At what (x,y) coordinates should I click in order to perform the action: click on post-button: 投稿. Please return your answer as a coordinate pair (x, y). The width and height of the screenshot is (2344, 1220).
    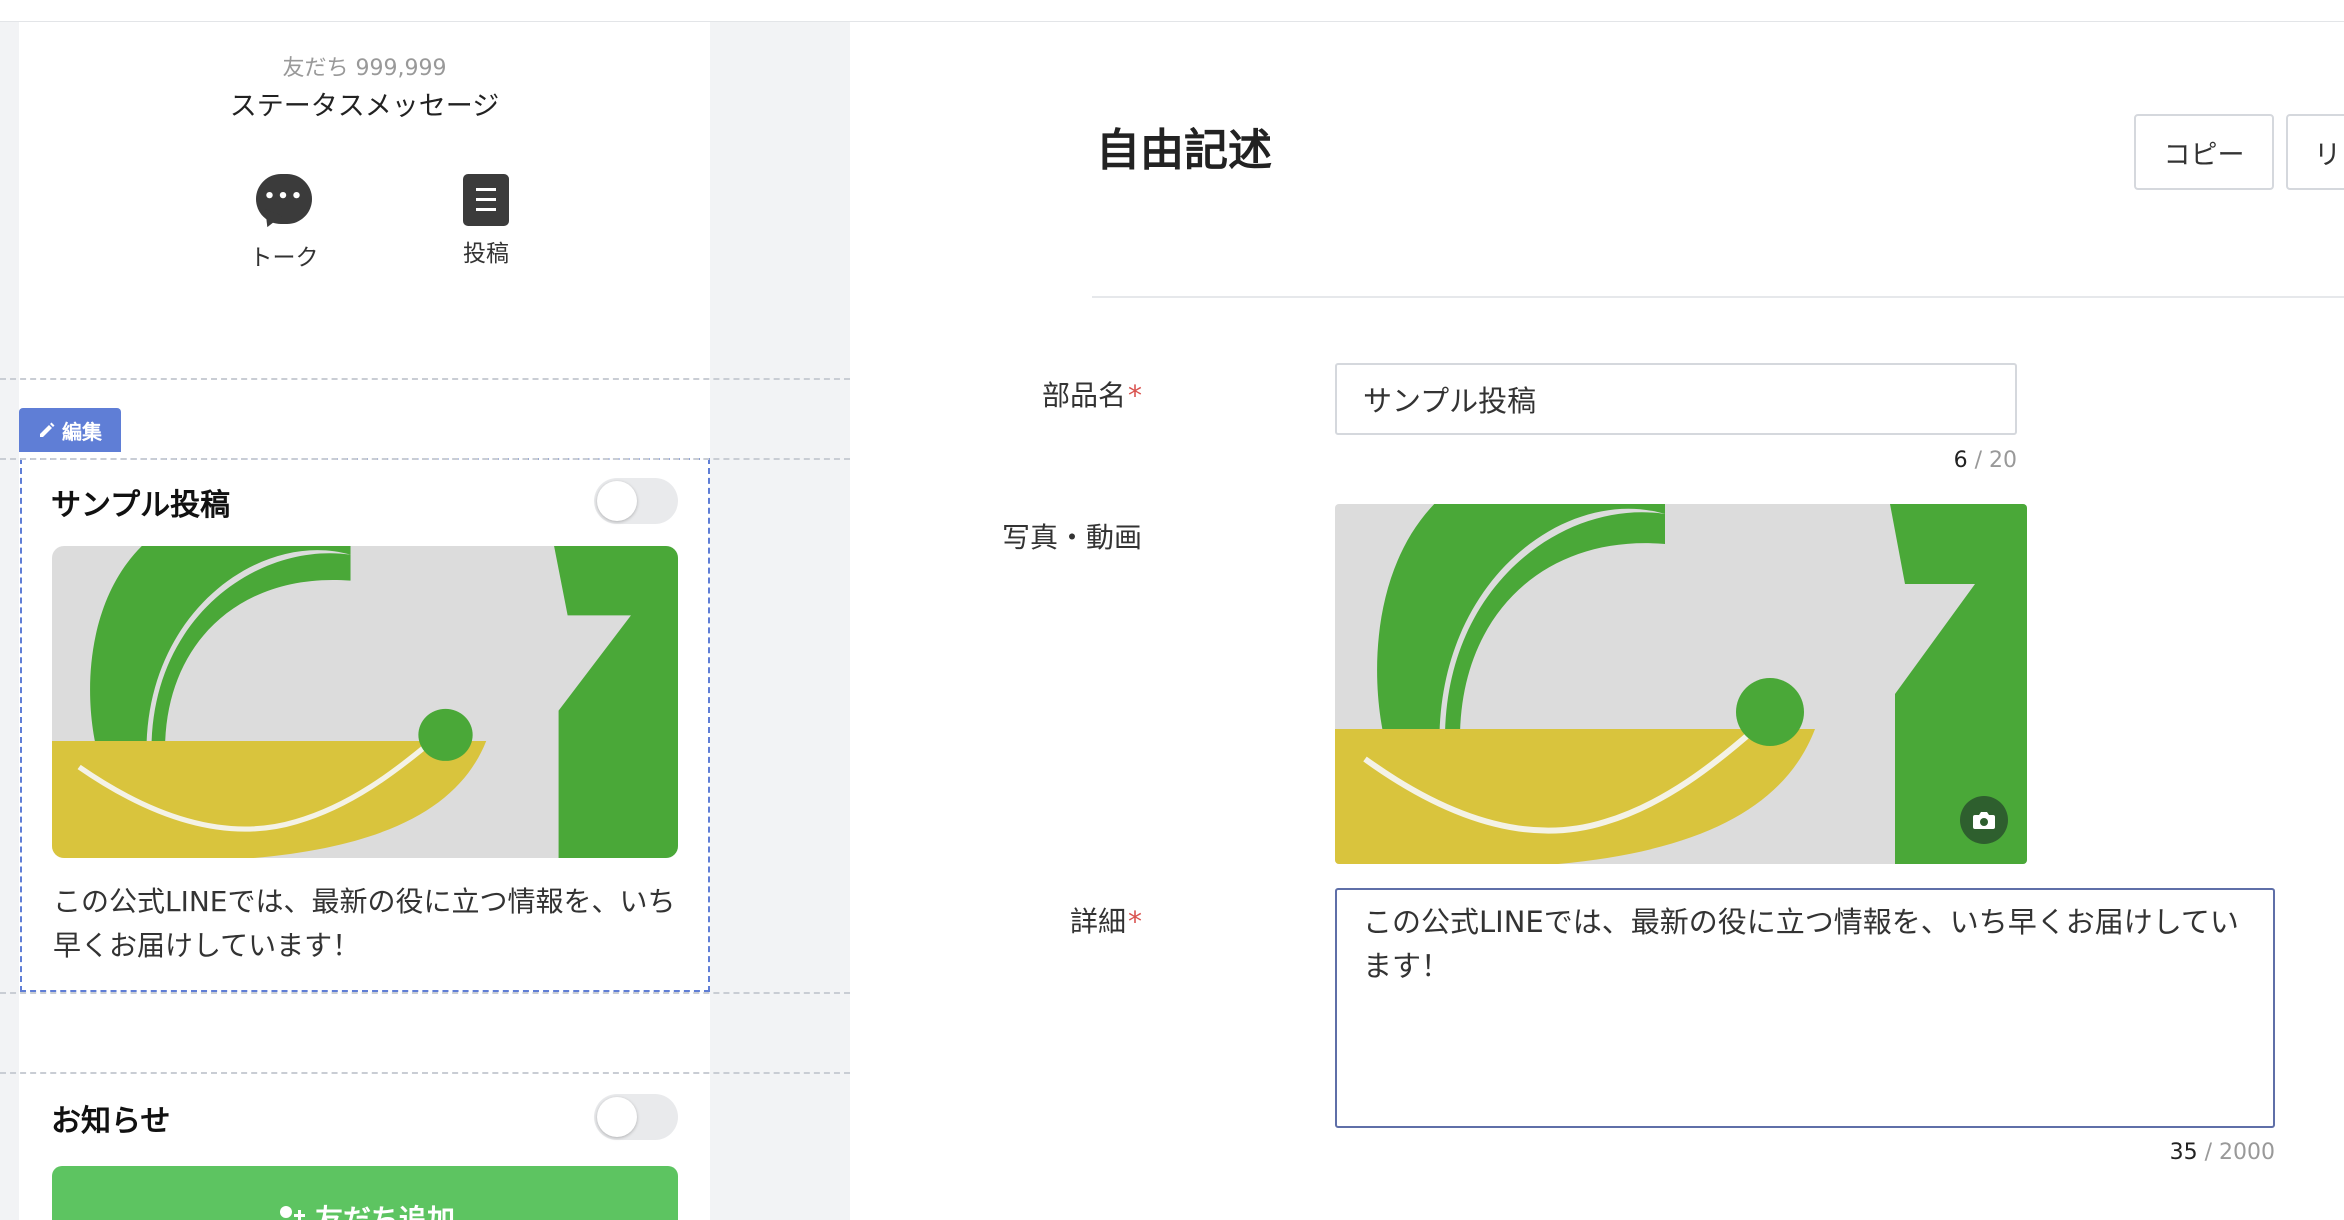
    Looking at the image, I should click on (486, 221).